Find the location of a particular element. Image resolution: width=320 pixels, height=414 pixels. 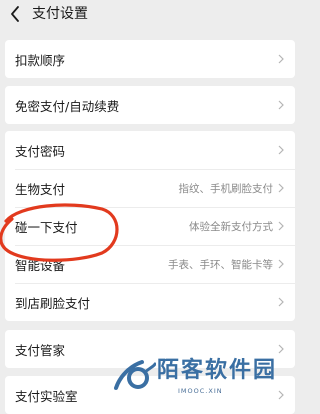

row-label: 支付密码 is located at coordinates (40, 151).